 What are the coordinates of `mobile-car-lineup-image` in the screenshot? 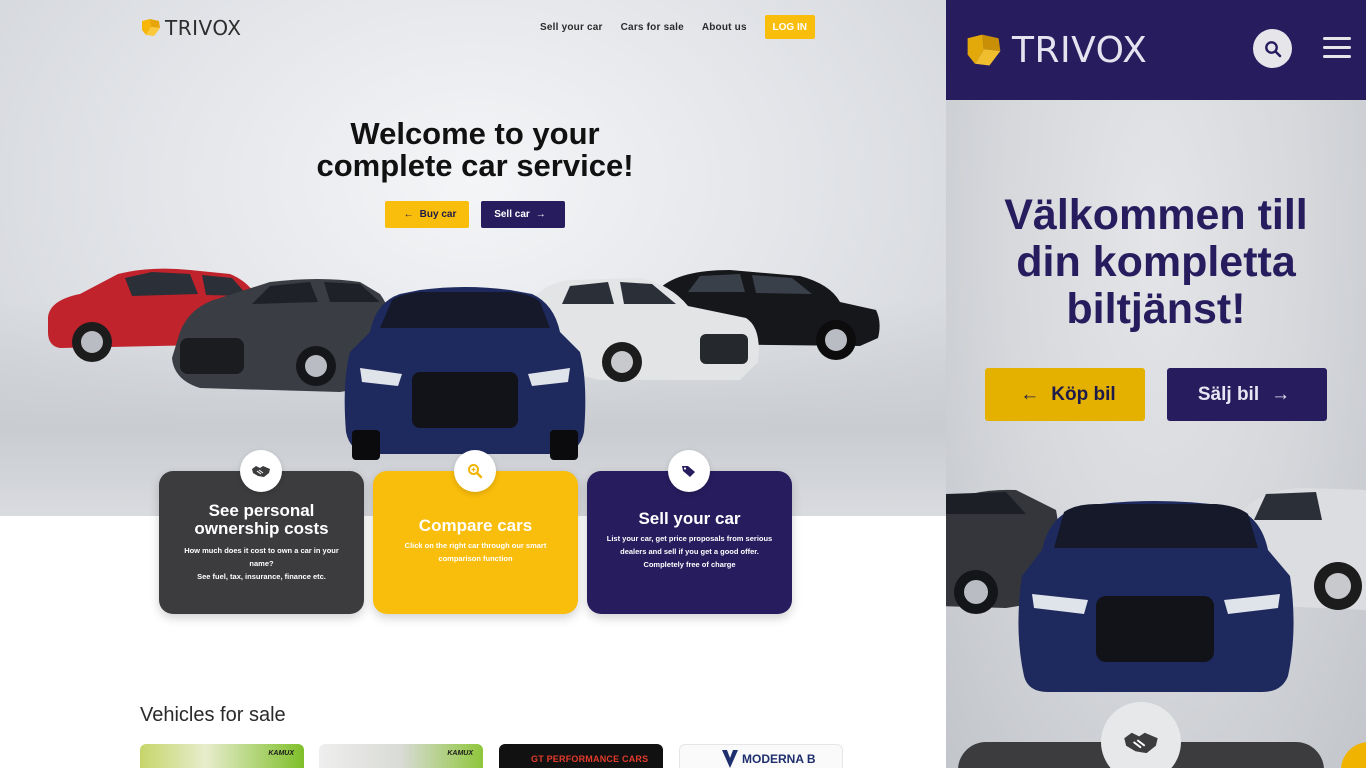 It's located at (1156, 590).